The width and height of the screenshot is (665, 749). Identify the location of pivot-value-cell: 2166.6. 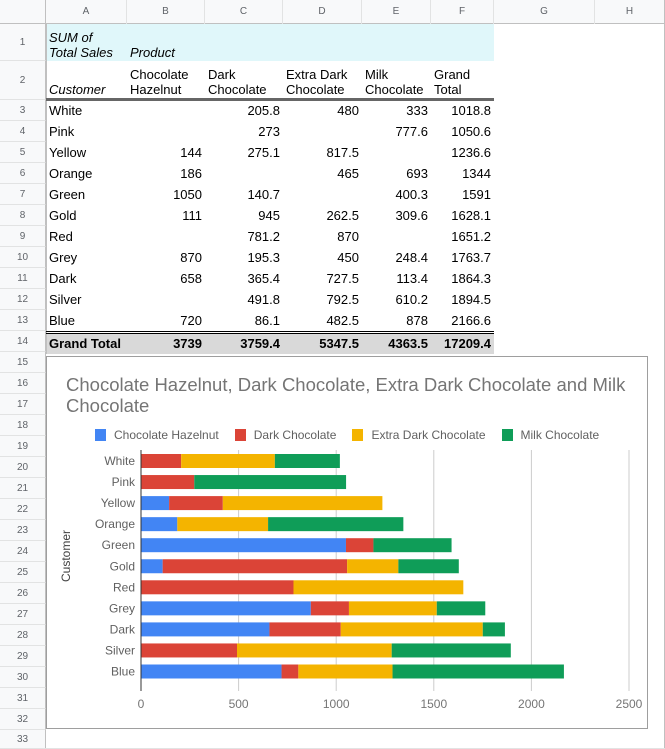
(462, 320).